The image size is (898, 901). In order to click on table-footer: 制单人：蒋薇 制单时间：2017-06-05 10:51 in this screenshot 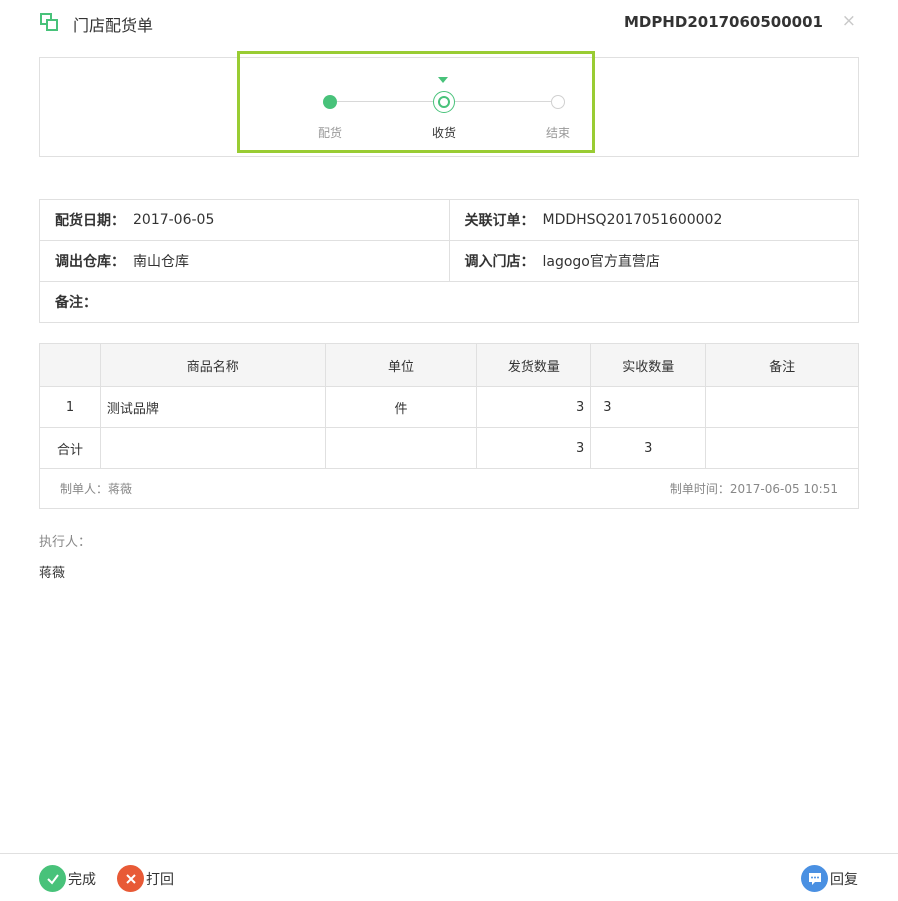, I will do `click(449, 488)`.